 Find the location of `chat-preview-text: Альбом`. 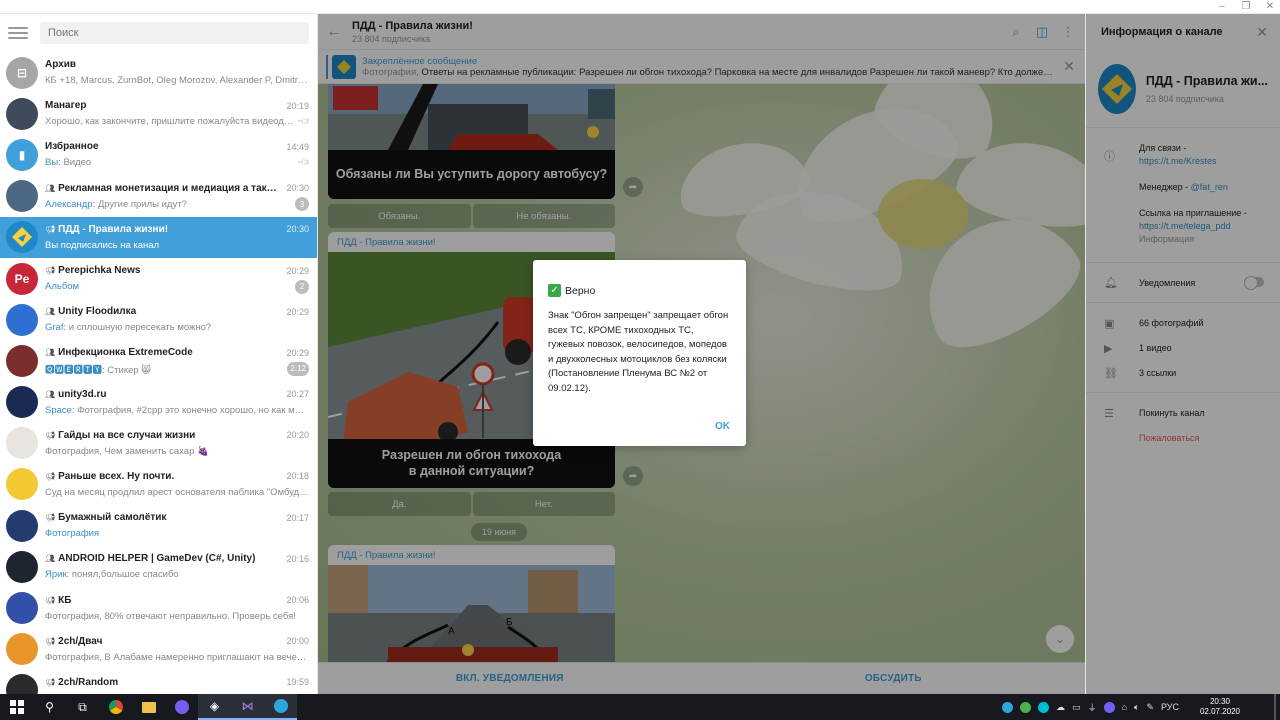

chat-preview-text: Альбом is located at coordinates (62, 287).